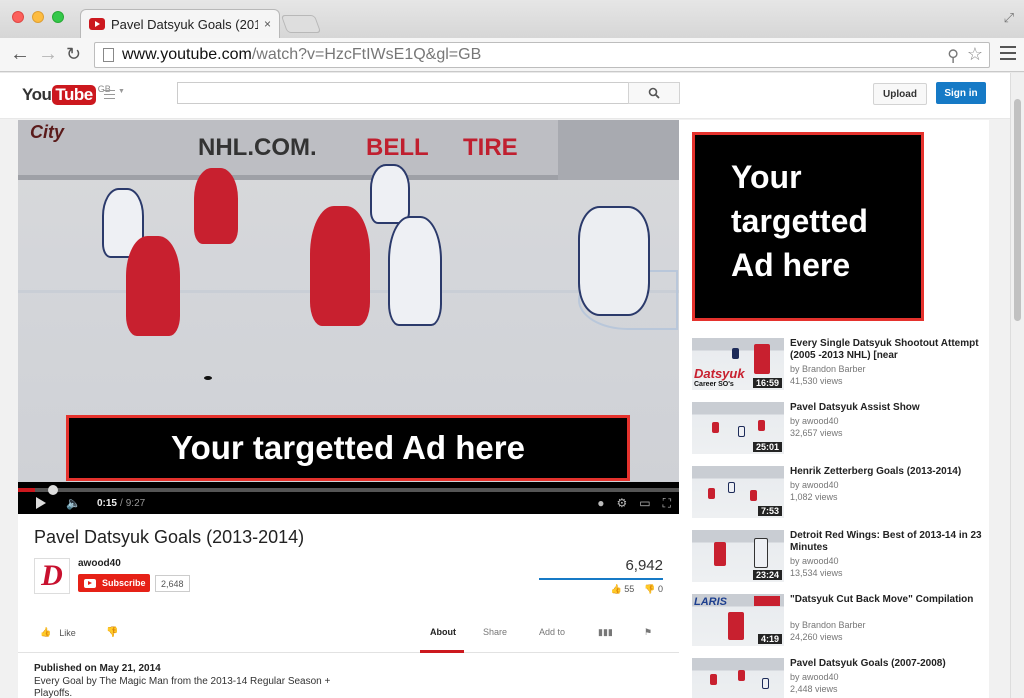 The image size is (1024, 698). I want to click on thumb-board-ad, so click(767, 601).